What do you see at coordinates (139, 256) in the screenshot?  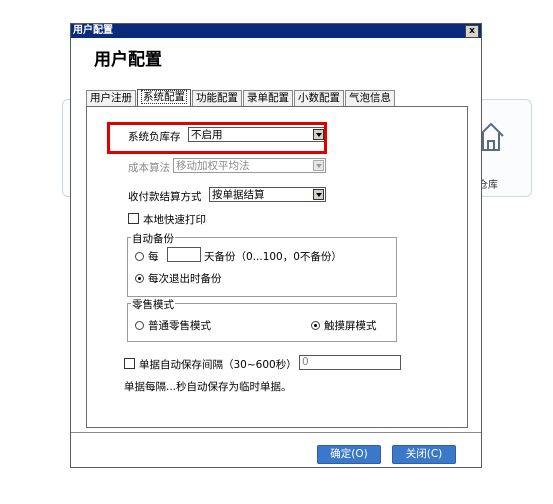 I see `backup-every-radio` at bounding box center [139, 256].